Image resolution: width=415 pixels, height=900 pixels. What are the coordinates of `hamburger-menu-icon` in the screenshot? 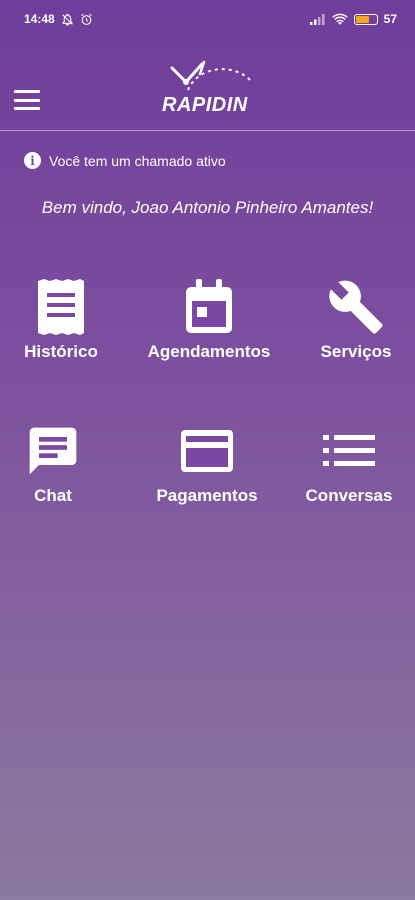 It's located at (27, 100).